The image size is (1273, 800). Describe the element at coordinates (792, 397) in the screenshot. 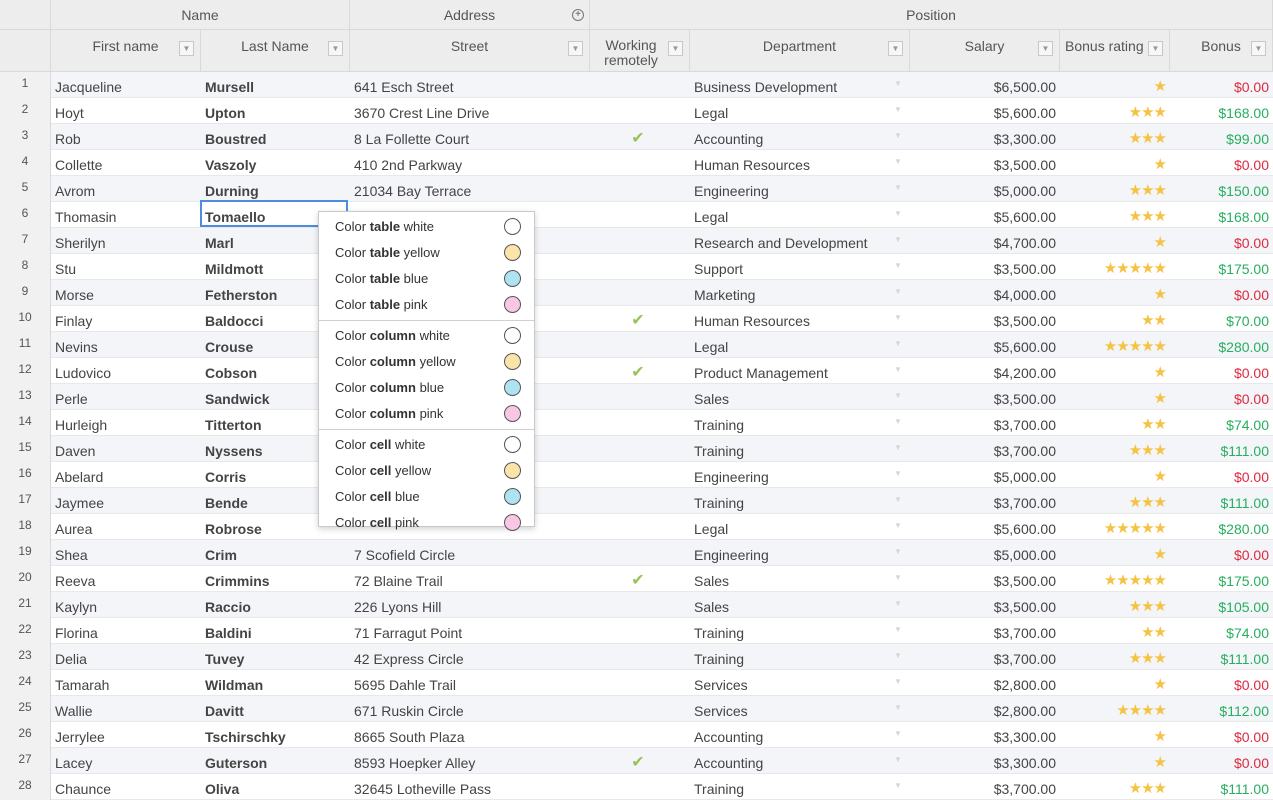

I see `department-cell: Sales` at that location.